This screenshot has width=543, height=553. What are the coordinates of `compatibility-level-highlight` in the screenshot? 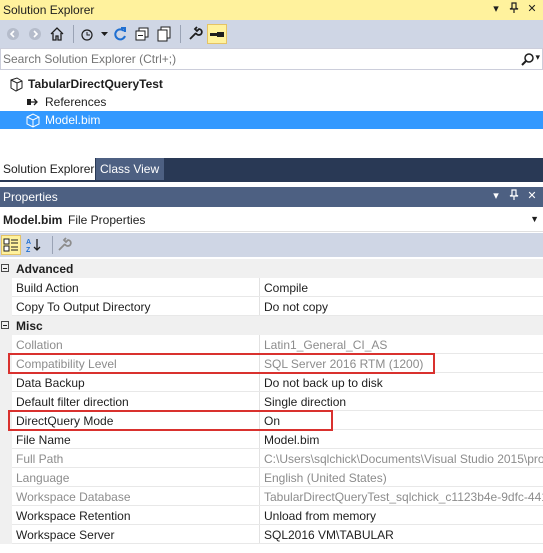 It's located at (221, 363).